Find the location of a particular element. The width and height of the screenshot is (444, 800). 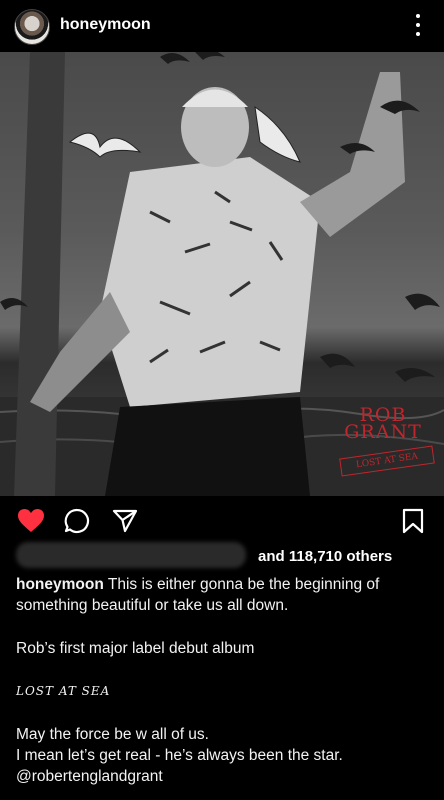

caption-line-4: May the force be w all of us. is located at coordinates (112, 734).